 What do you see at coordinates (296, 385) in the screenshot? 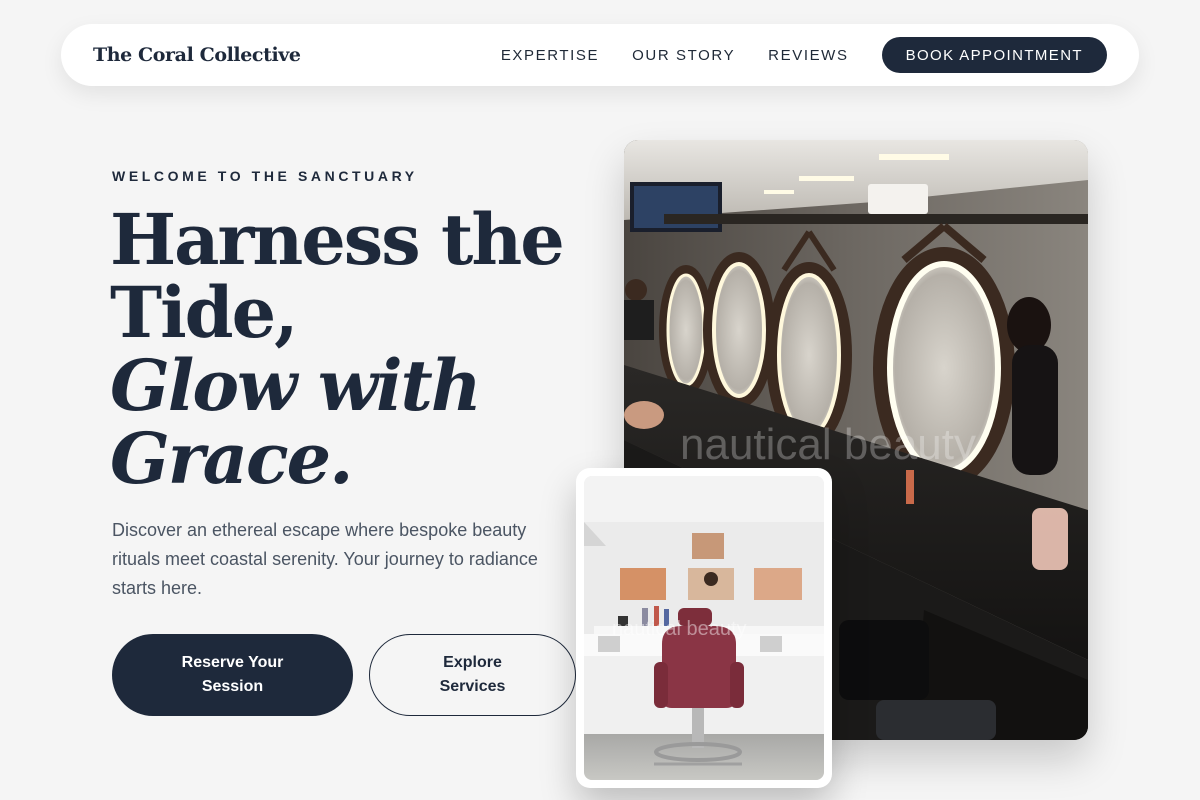
I see `headline-line-3: Glow with` at bounding box center [296, 385].